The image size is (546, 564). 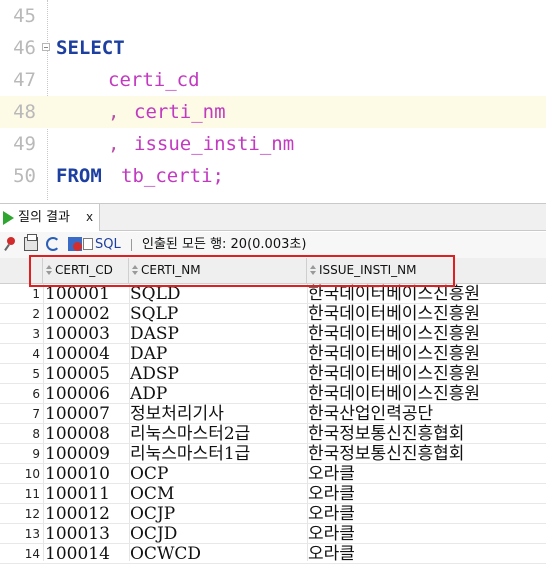 What do you see at coordinates (24, 144) in the screenshot?
I see `line-number: 49` at bounding box center [24, 144].